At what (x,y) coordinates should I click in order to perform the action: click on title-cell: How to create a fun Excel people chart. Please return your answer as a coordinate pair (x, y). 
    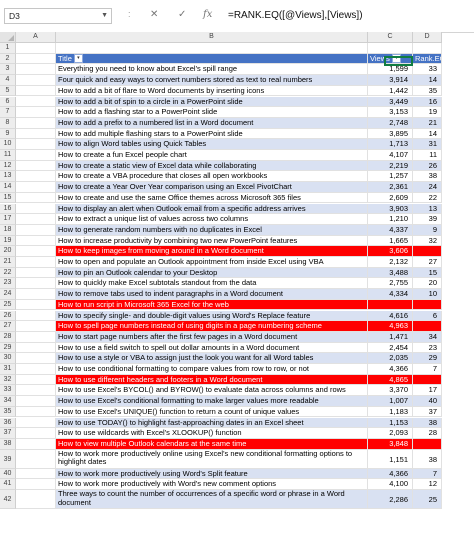
    Looking at the image, I should click on (212, 155).